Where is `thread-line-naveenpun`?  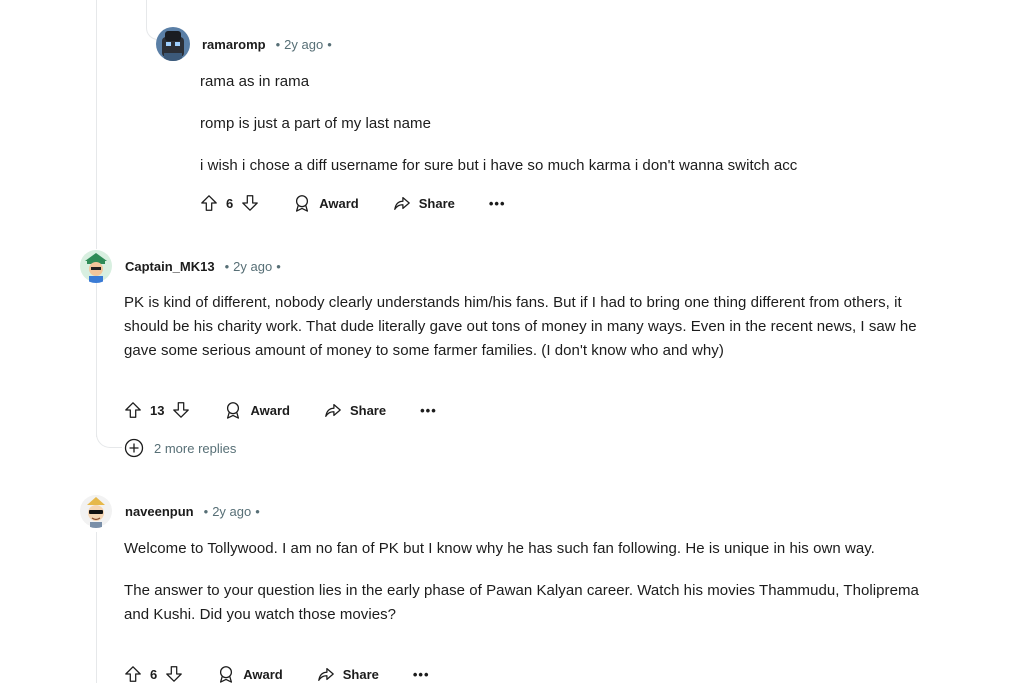
thread-line-naveenpun is located at coordinates (96, 607).